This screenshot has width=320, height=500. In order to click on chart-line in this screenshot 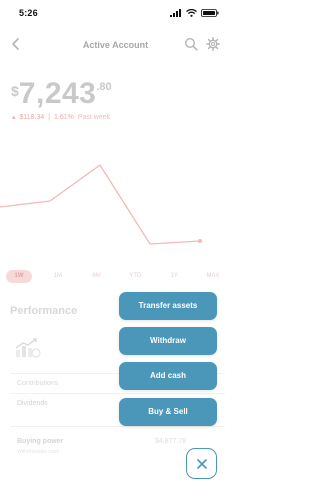, I will do `click(100, 204)`.